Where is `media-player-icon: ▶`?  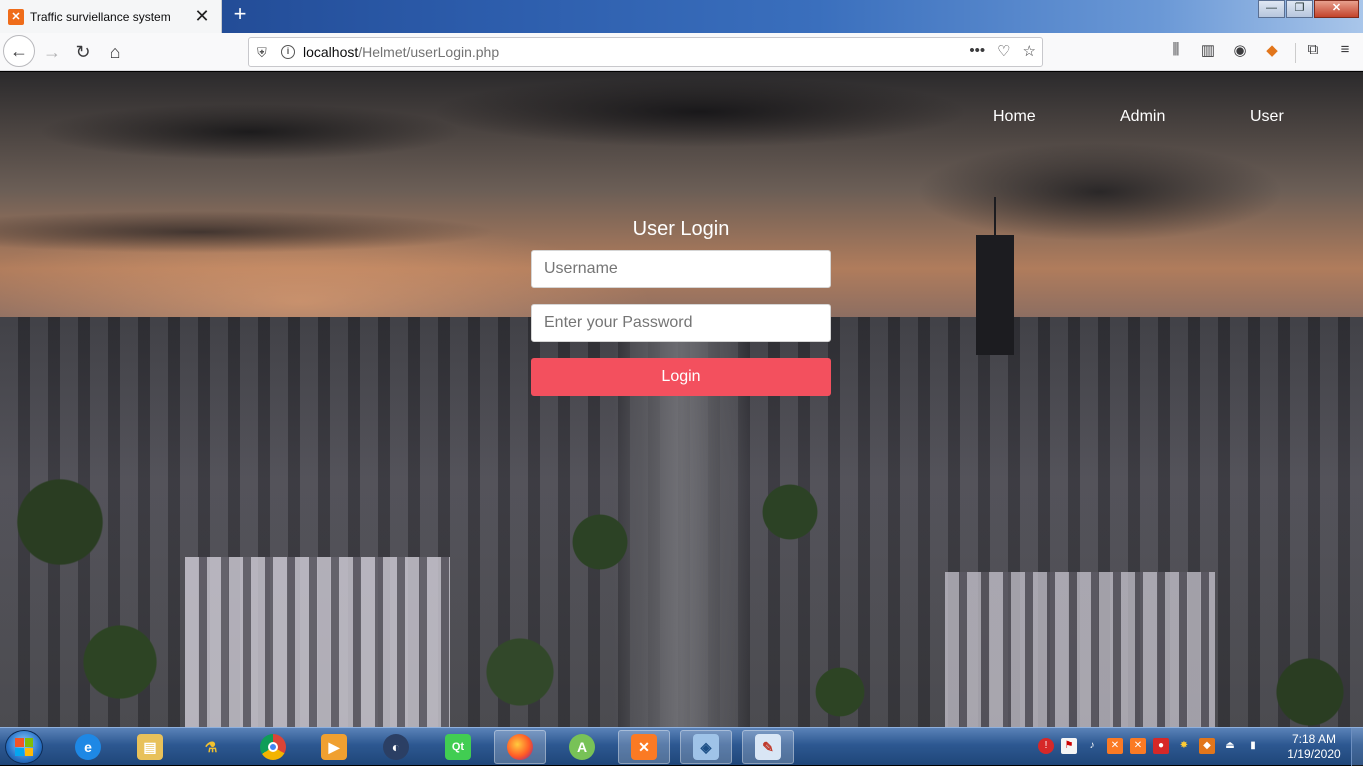 media-player-icon: ▶ is located at coordinates (334, 747).